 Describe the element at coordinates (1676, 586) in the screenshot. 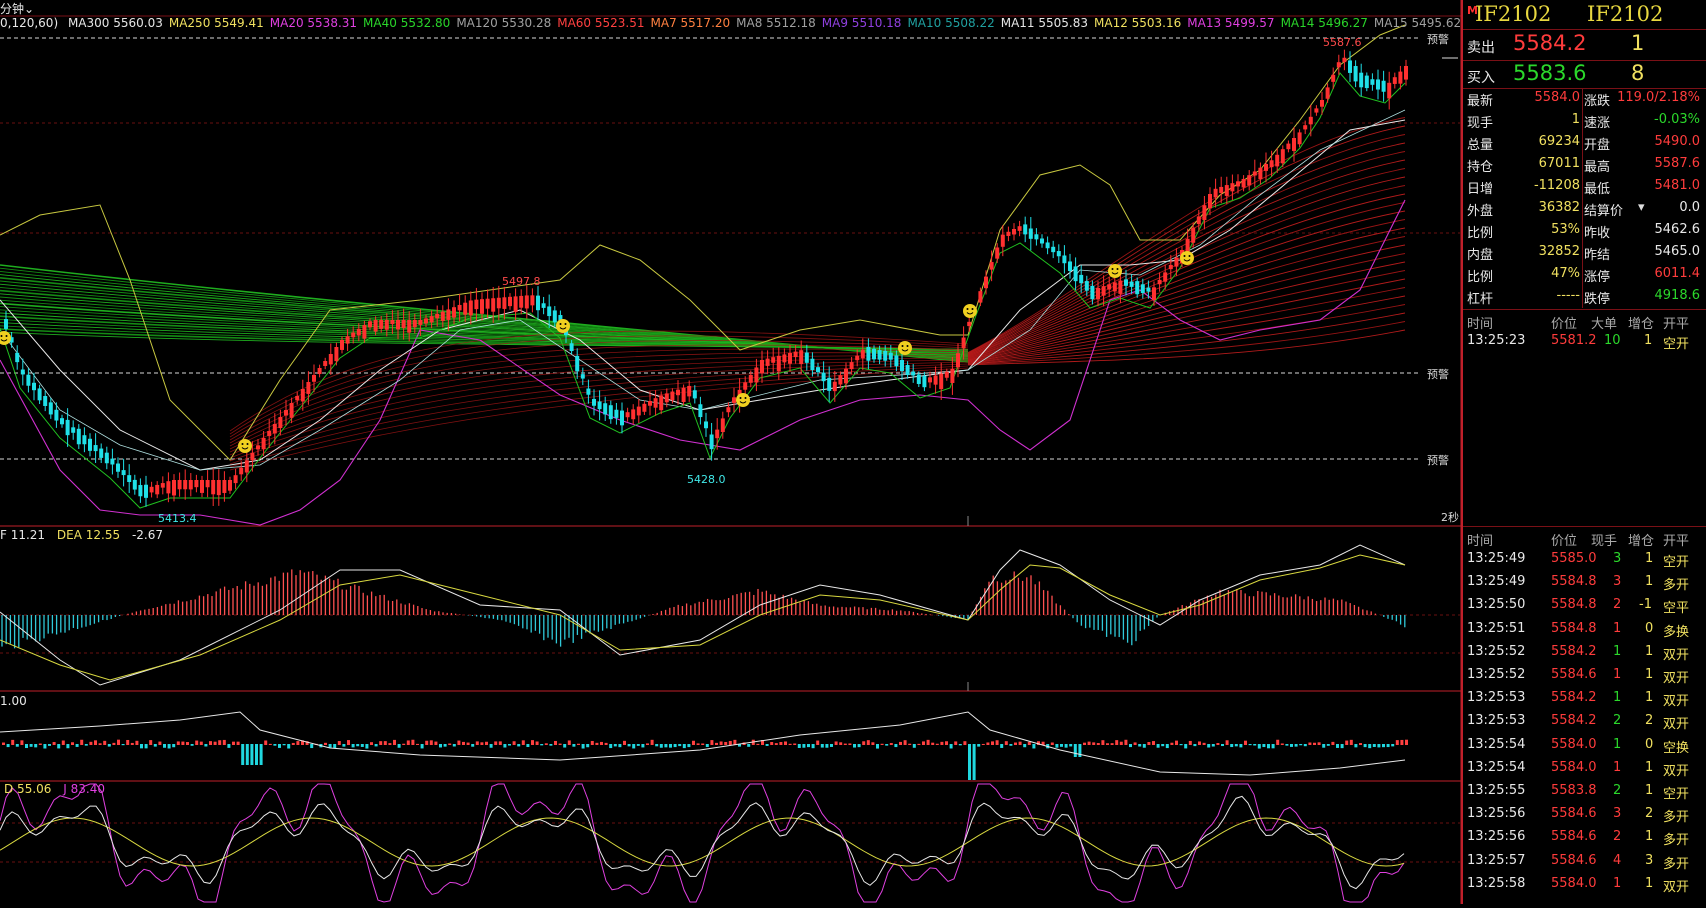

I see `tick-type: 多开` at that location.